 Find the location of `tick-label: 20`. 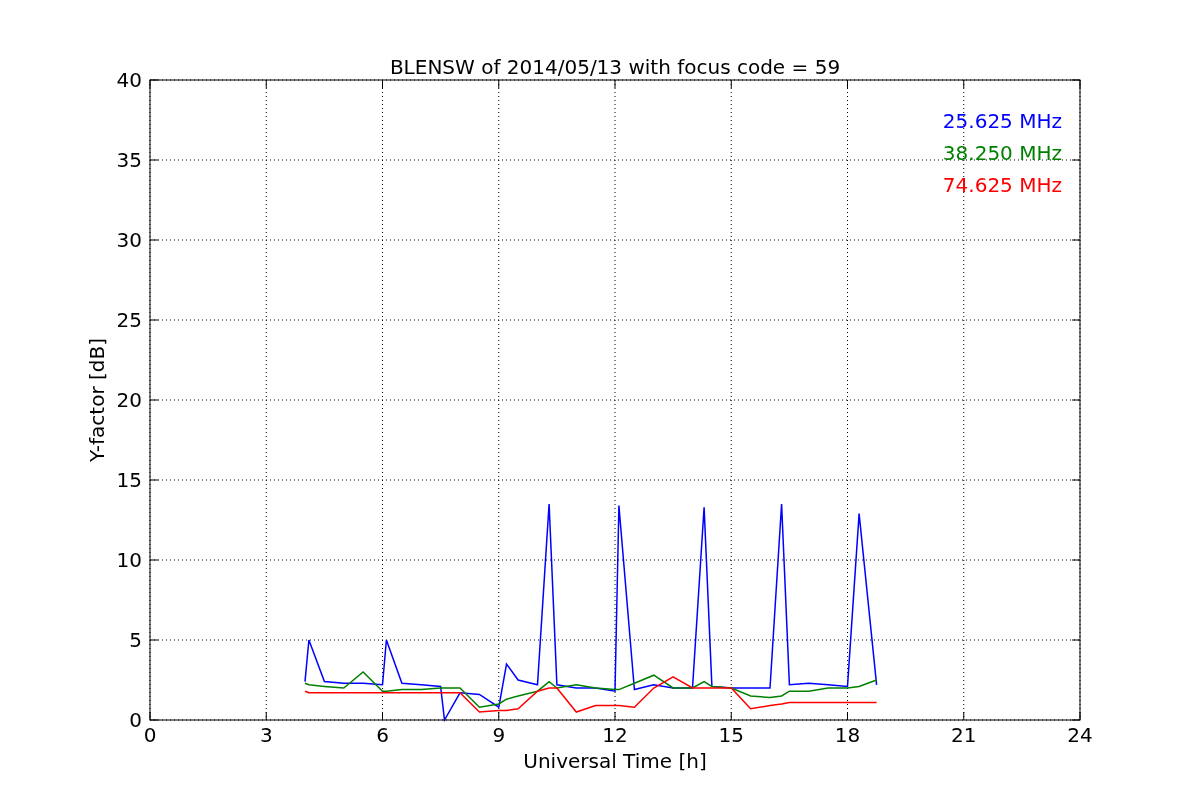

tick-label: 20 is located at coordinates (129, 400).